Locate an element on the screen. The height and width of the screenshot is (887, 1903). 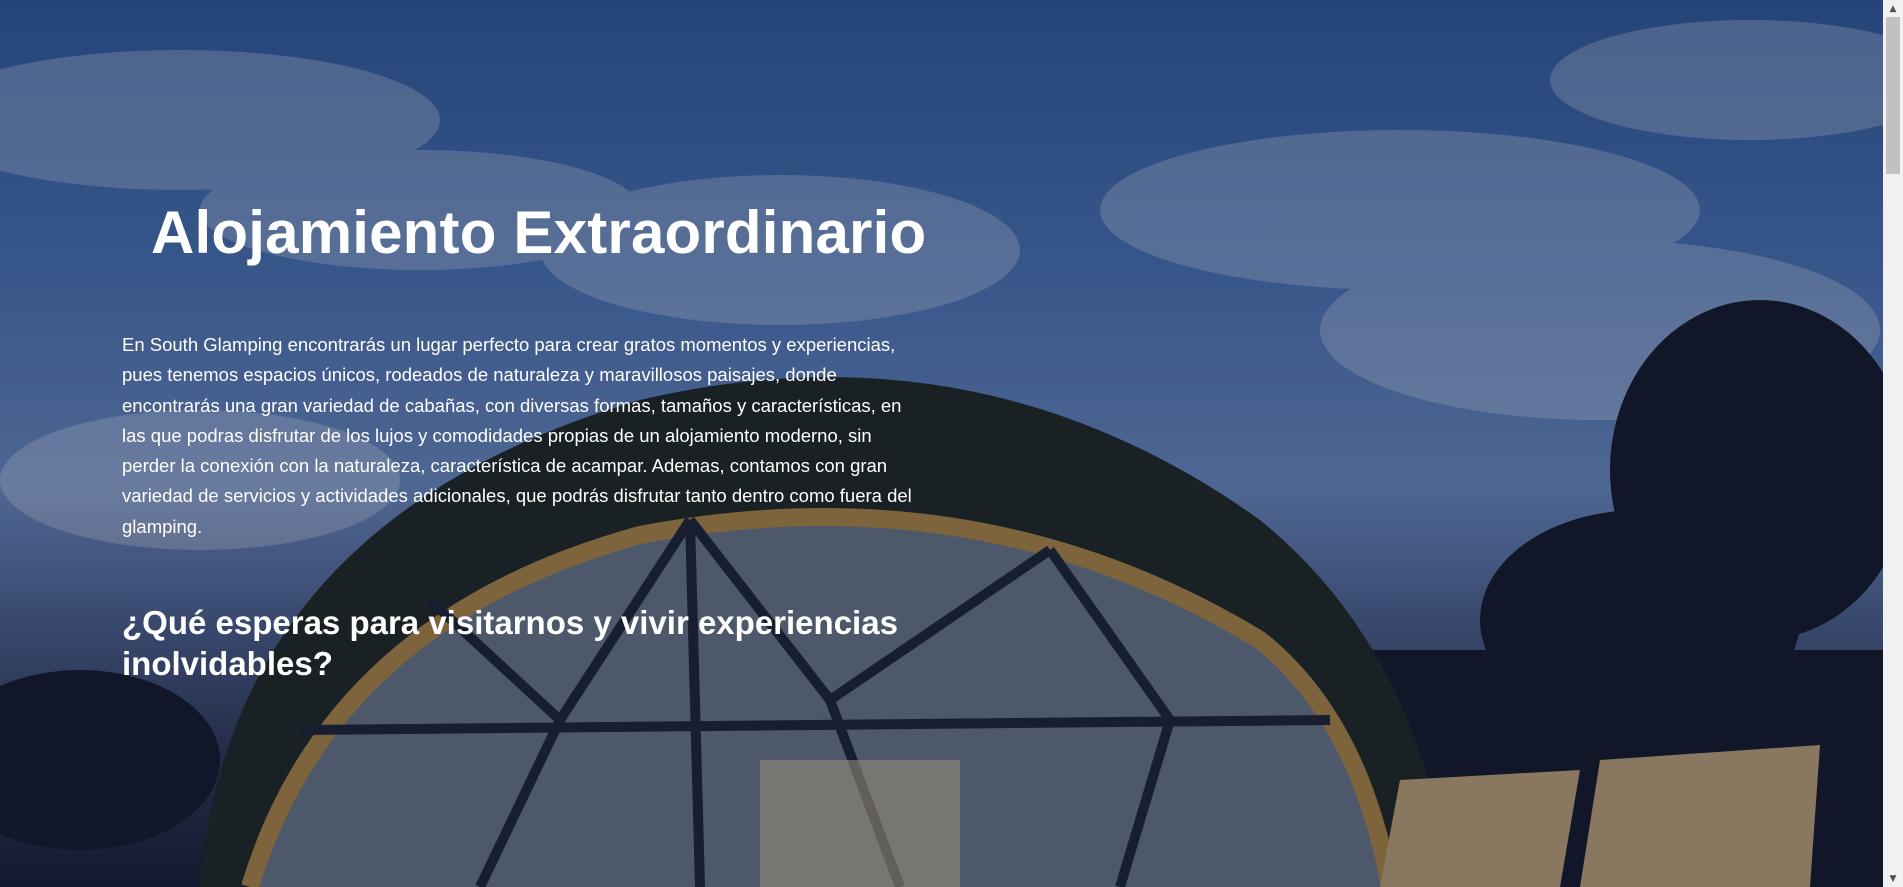
vertical-scrollbar: ▲ ▼ is located at coordinates (1893, 443).